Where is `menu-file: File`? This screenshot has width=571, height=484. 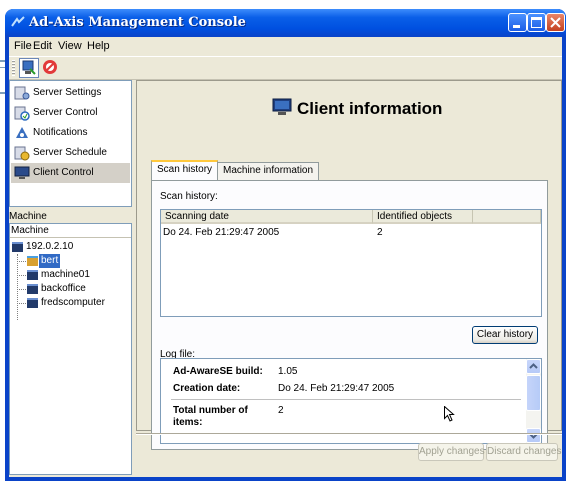 menu-file: File is located at coordinates (23, 46).